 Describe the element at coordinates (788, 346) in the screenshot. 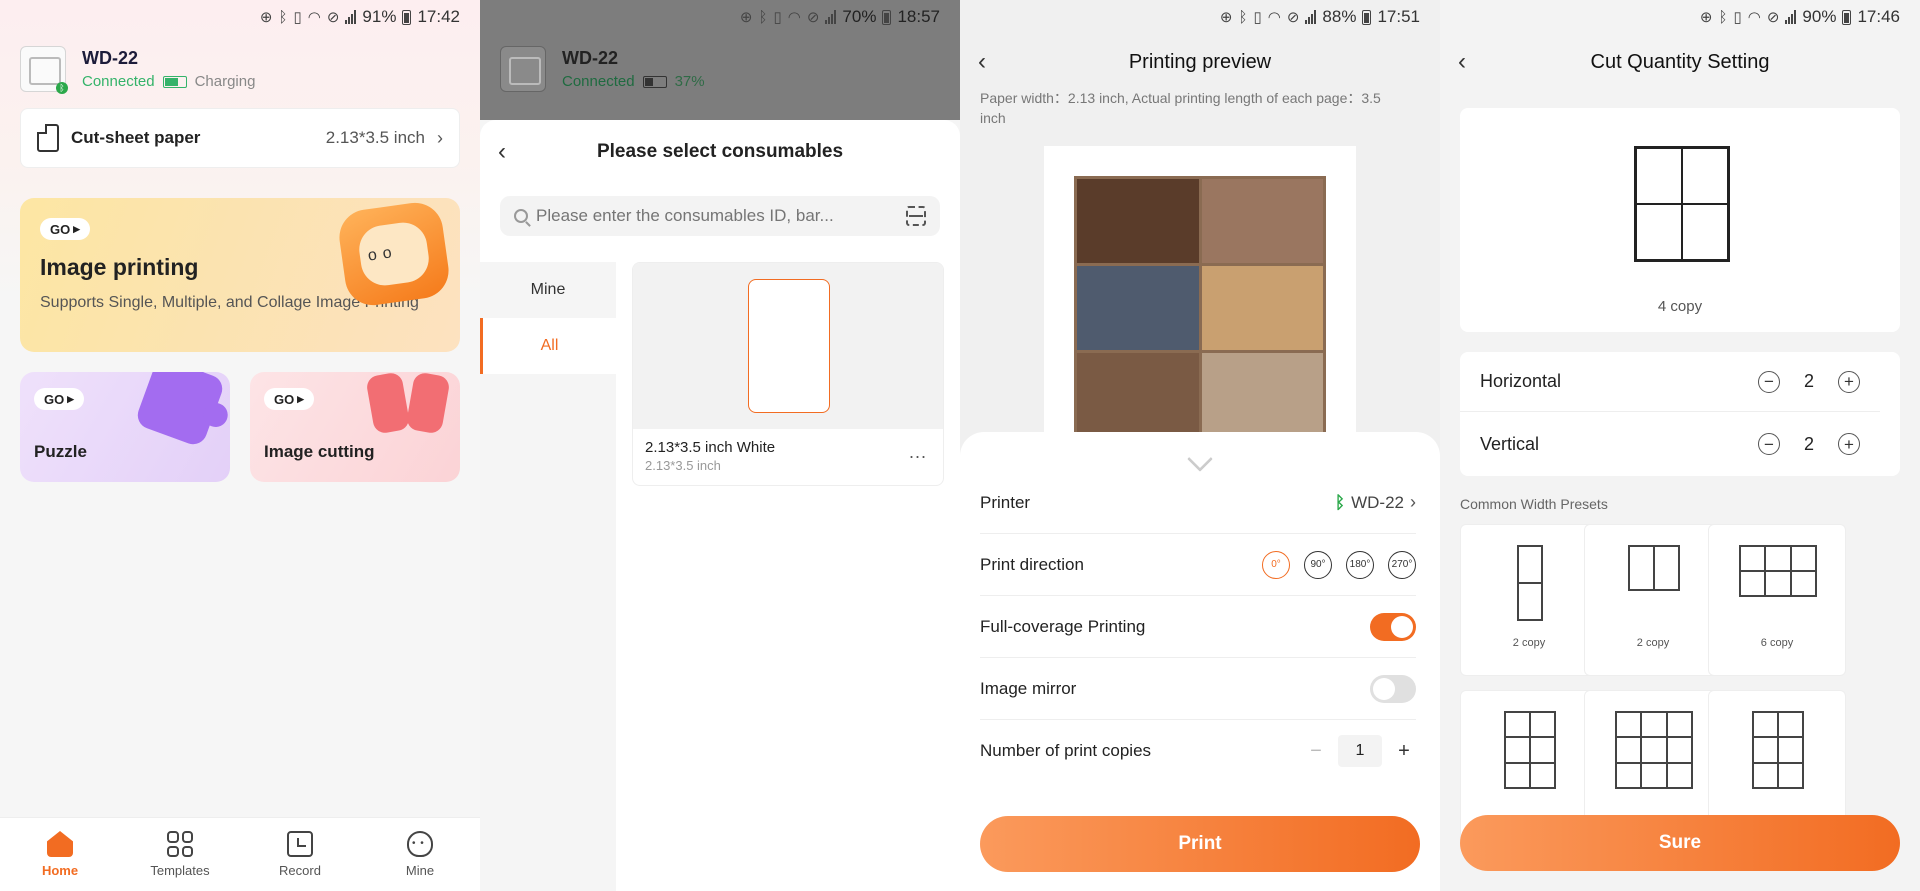

I see `consumable-image` at that location.